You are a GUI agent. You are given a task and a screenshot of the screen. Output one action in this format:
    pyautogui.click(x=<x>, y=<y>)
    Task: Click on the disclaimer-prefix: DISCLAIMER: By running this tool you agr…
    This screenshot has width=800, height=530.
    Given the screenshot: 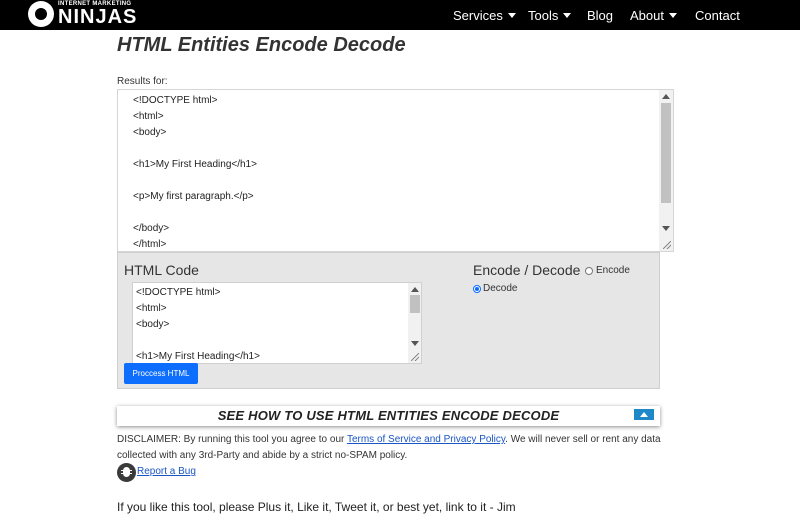 What is the action you would take?
    pyautogui.click(x=232, y=439)
    